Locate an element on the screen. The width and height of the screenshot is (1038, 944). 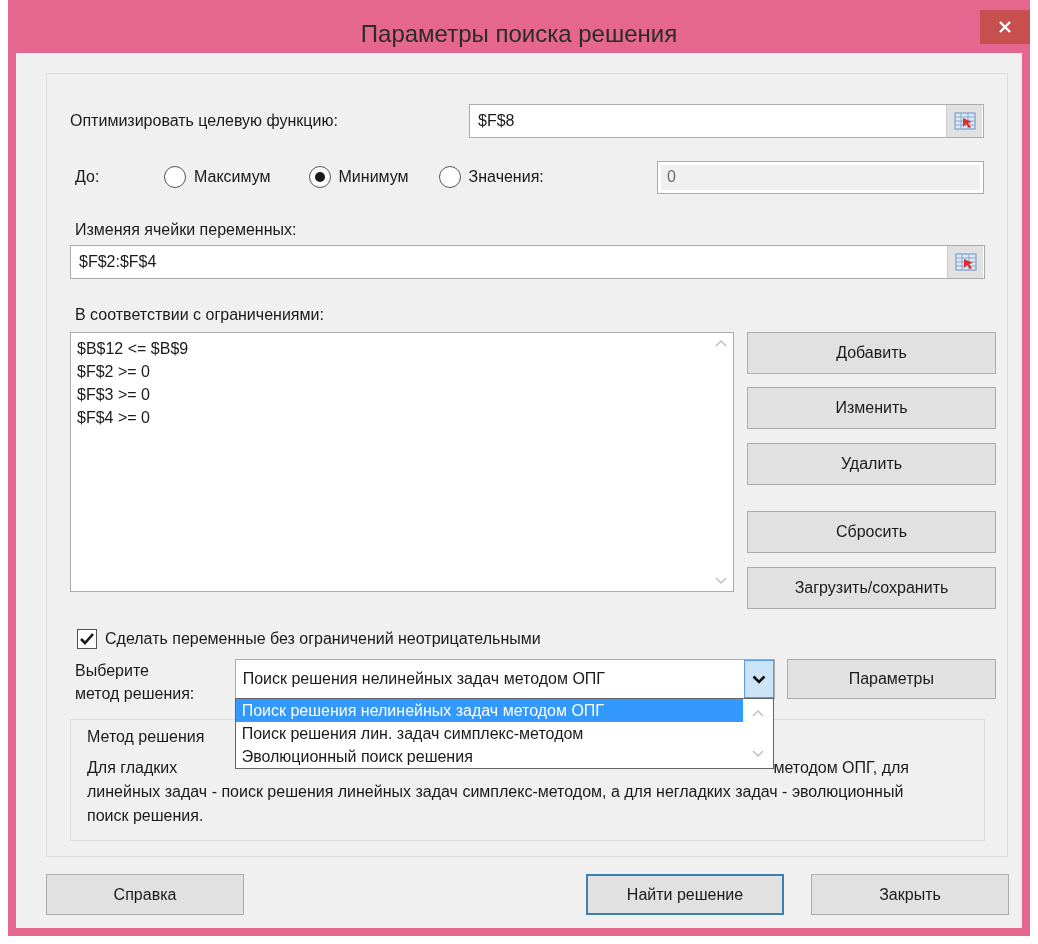
group-title: Метод решения is located at coordinates (146, 737).